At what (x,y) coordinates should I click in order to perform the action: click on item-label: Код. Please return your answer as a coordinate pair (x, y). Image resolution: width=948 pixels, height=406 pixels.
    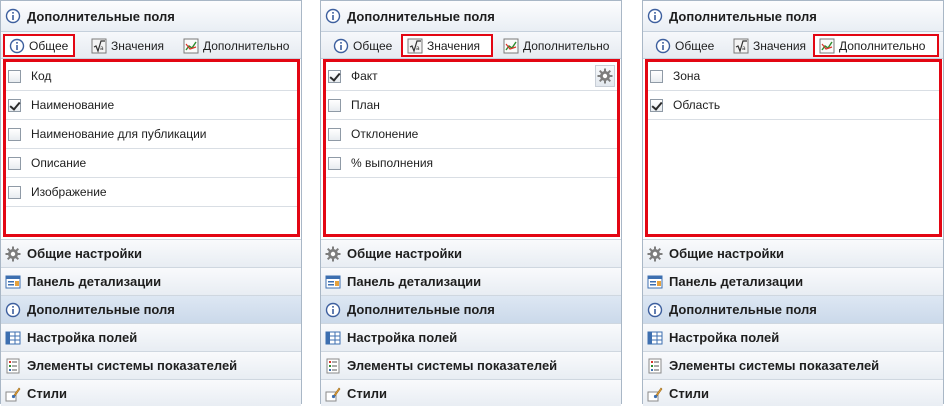
    Looking at the image, I should click on (41, 76).